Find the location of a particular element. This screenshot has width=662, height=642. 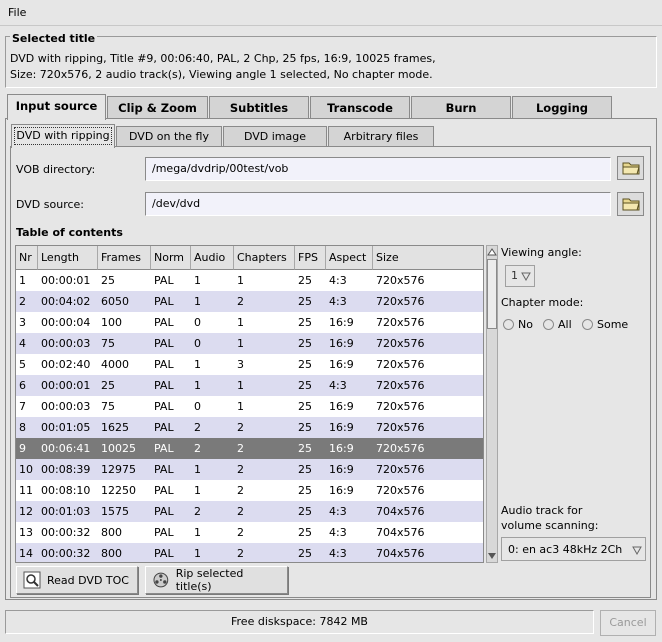

column-header-audio: Audio is located at coordinates (212, 258).